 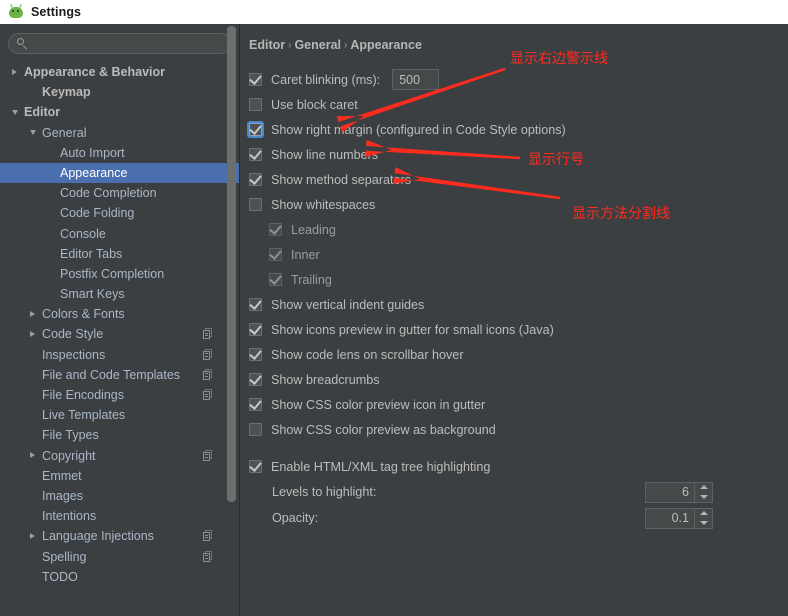 I want to click on checkbox-enable-tag-tree-highlighting, so click(x=255, y=466).